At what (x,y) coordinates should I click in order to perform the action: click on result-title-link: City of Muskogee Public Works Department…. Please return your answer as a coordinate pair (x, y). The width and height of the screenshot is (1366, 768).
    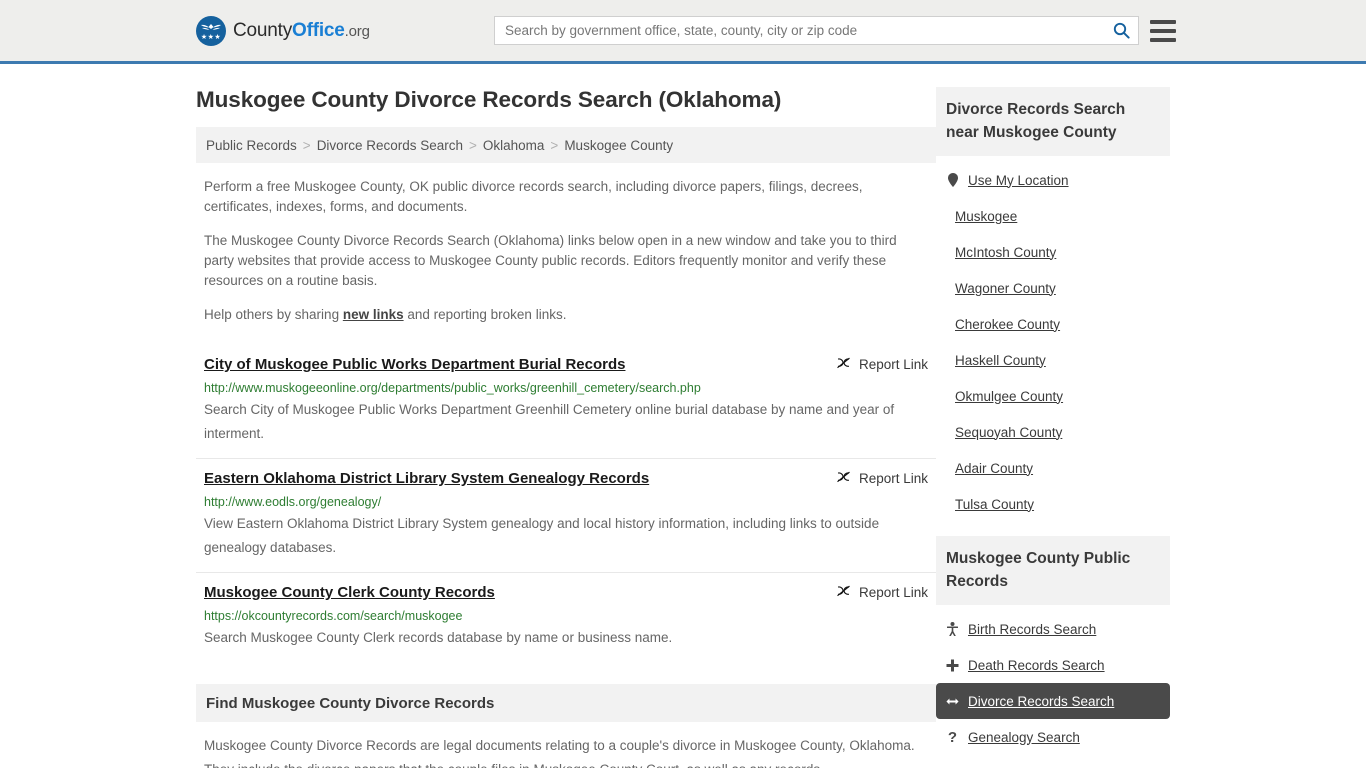
    Looking at the image, I should click on (414, 365).